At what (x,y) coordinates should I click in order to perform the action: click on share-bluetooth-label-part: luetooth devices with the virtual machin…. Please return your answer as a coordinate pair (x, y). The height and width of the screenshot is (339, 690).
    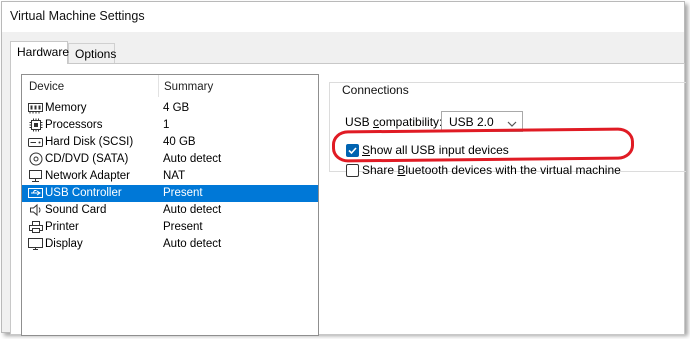
    Looking at the image, I should click on (513, 170).